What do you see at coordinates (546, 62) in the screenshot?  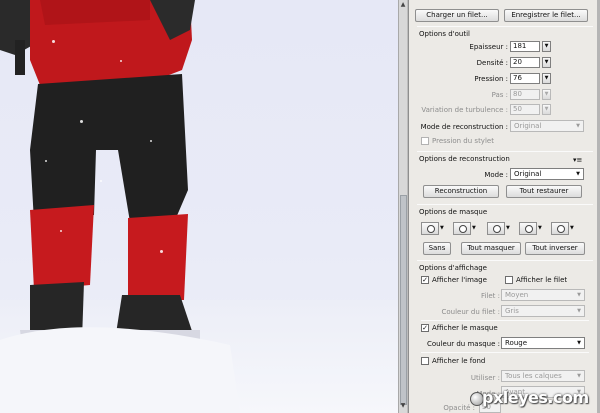 I see `brush-density-dropdown-icon: ▼` at bounding box center [546, 62].